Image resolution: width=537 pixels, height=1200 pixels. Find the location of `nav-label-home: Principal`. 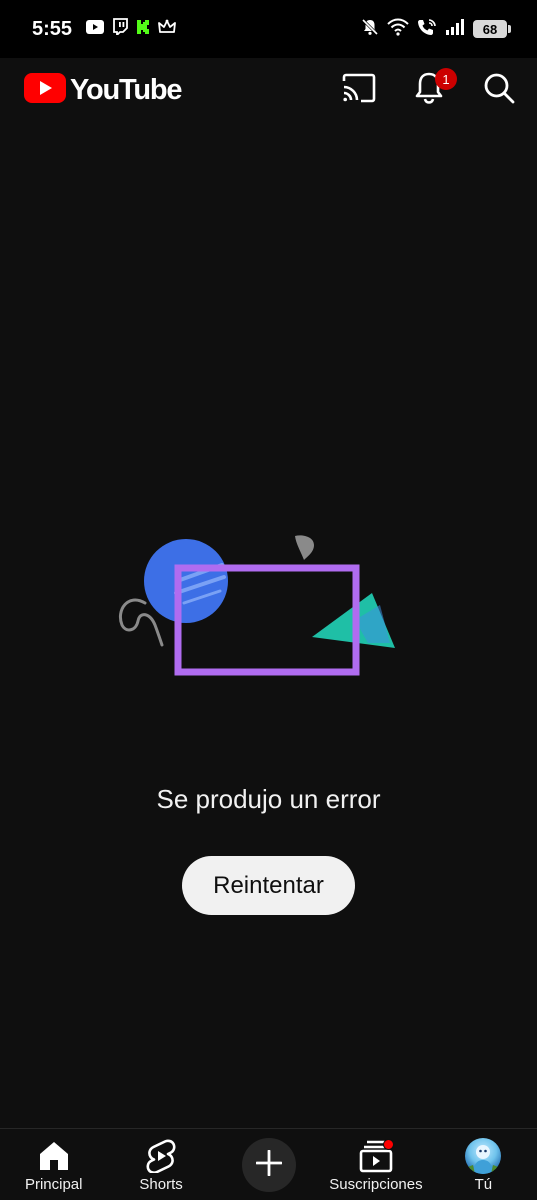

nav-label-home: Principal is located at coordinates (53, 1184).